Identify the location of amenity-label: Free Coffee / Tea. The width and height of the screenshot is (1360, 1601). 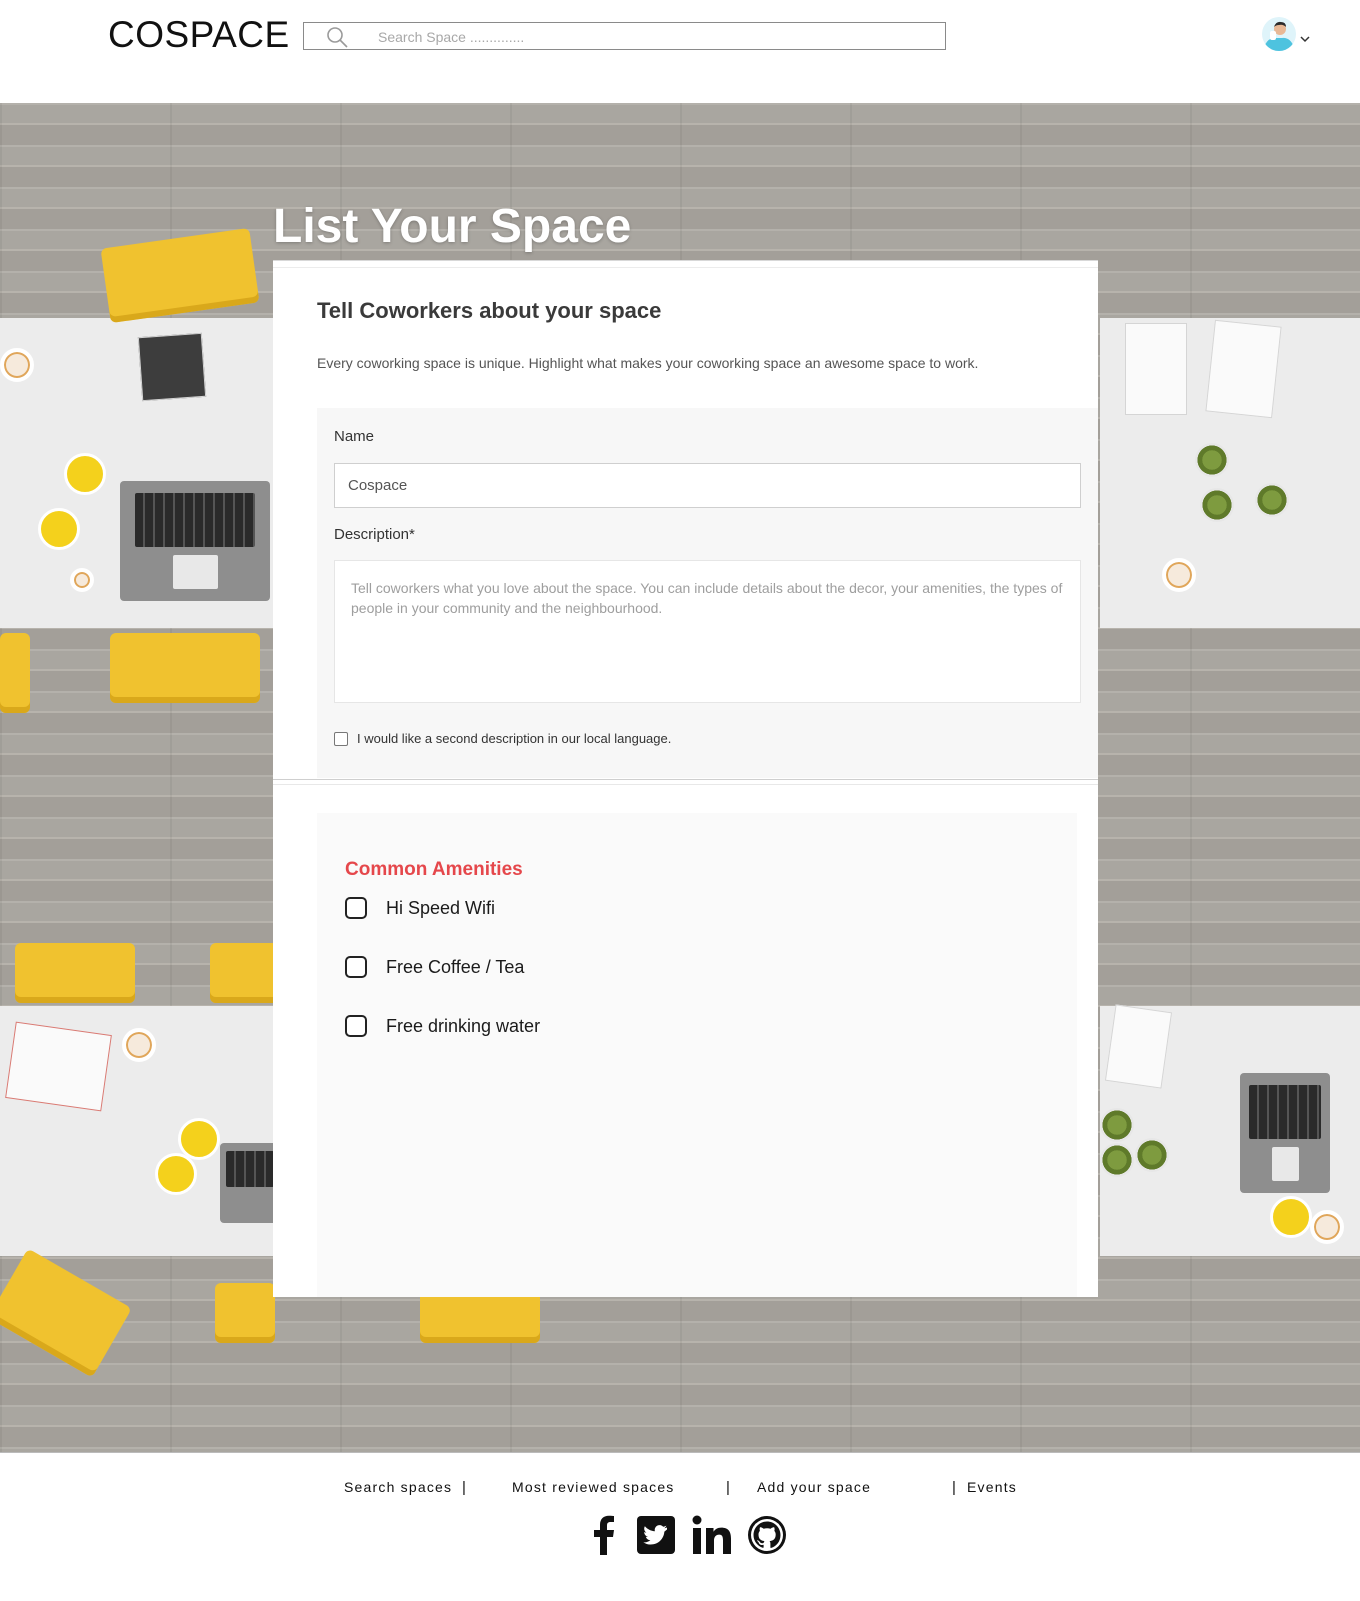
(455, 967).